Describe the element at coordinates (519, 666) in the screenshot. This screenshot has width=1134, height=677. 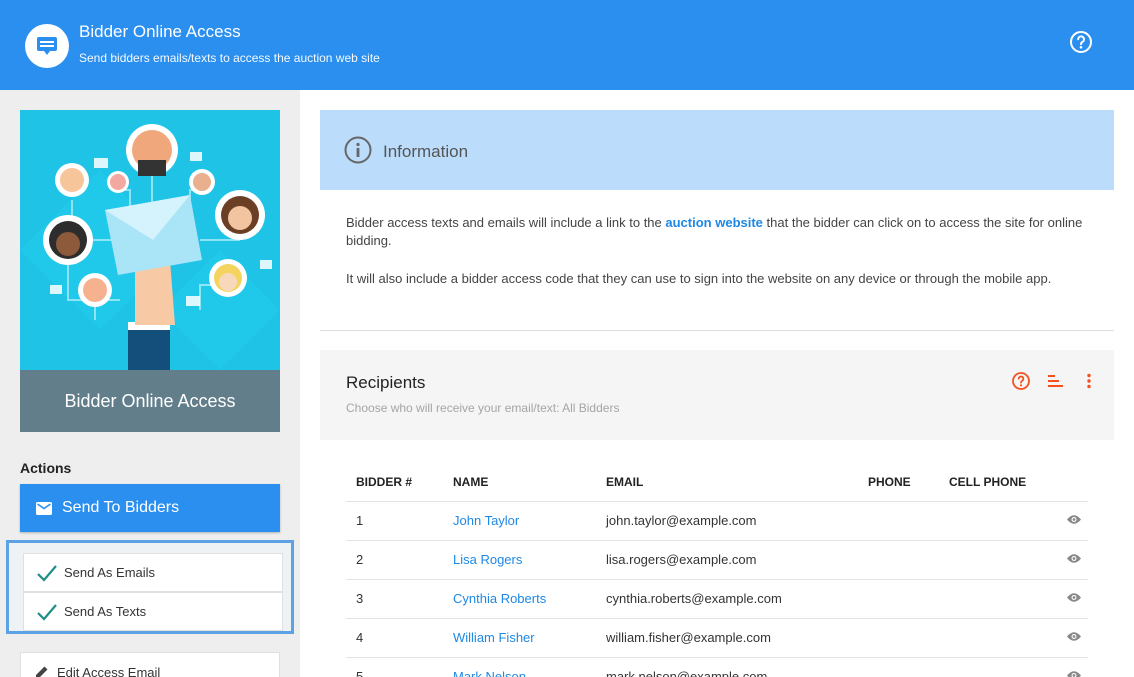
I see `bidder-name-link: Mark Nelson` at that location.